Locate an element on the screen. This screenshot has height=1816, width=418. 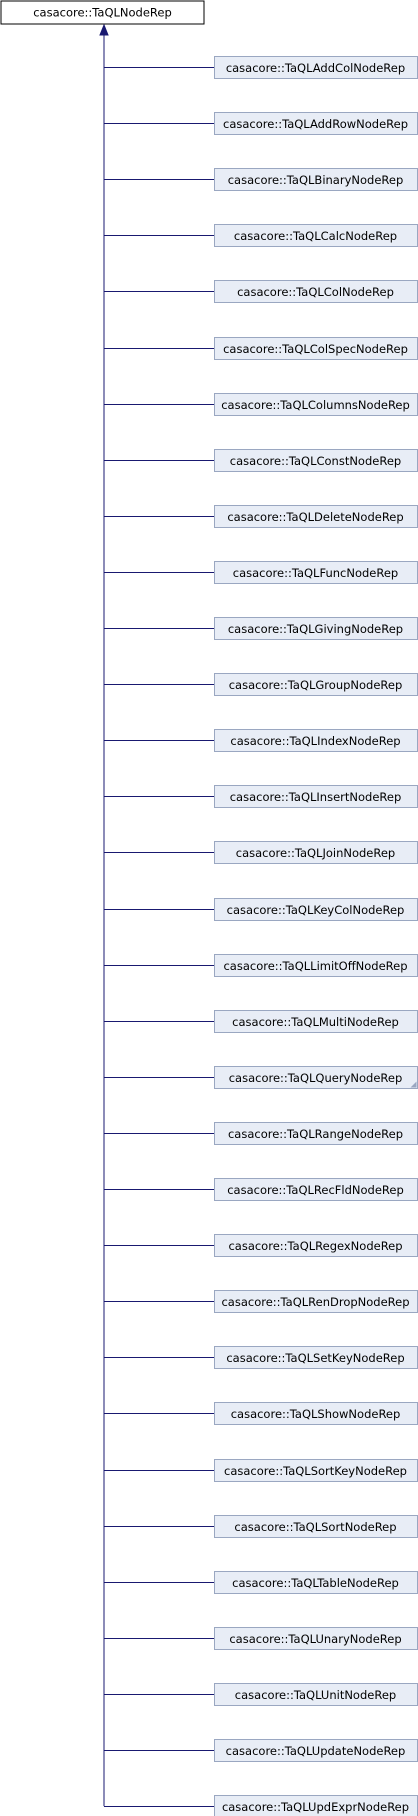
derived-class-label: casacore::TaQLInsertNodeRep is located at coordinates (316, 797).